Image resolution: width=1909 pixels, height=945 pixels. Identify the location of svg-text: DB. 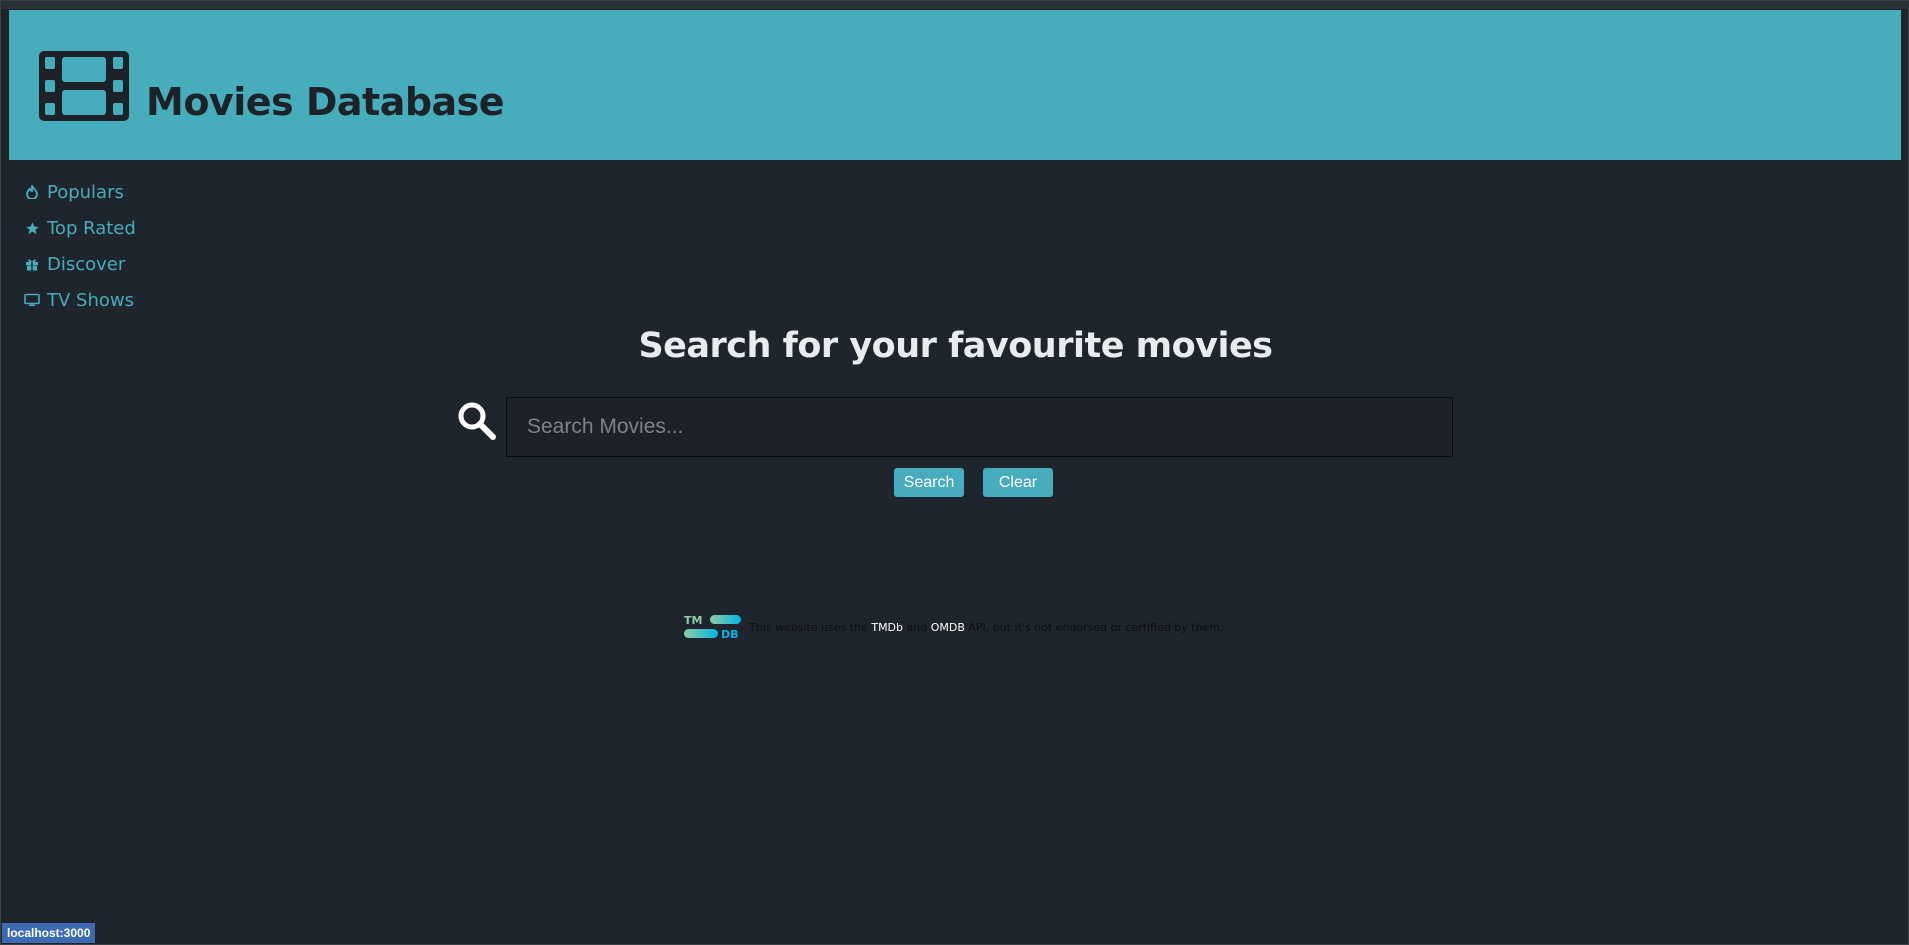
(730, 634).